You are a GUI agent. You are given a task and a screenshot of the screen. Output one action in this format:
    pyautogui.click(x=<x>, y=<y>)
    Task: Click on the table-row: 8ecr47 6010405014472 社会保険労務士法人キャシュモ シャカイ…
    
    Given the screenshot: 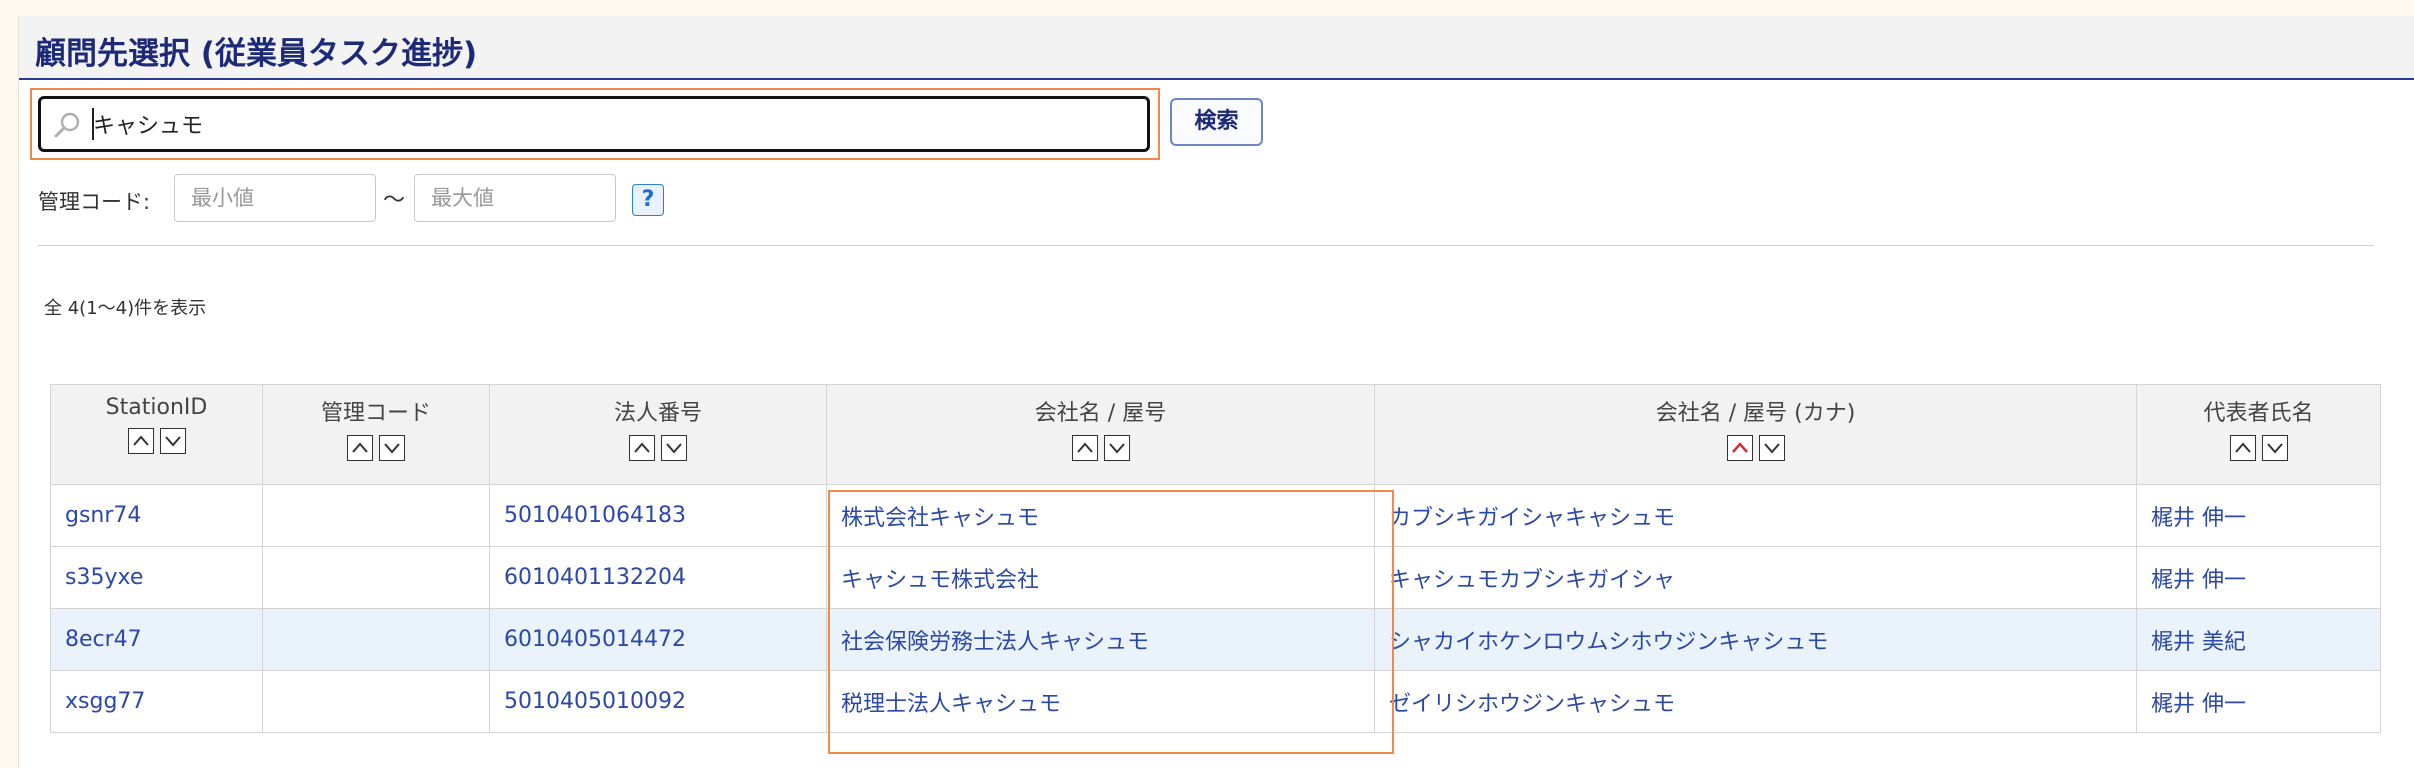 What is the action you would take?
    pyautogui.click(x=1215, y=639)
    